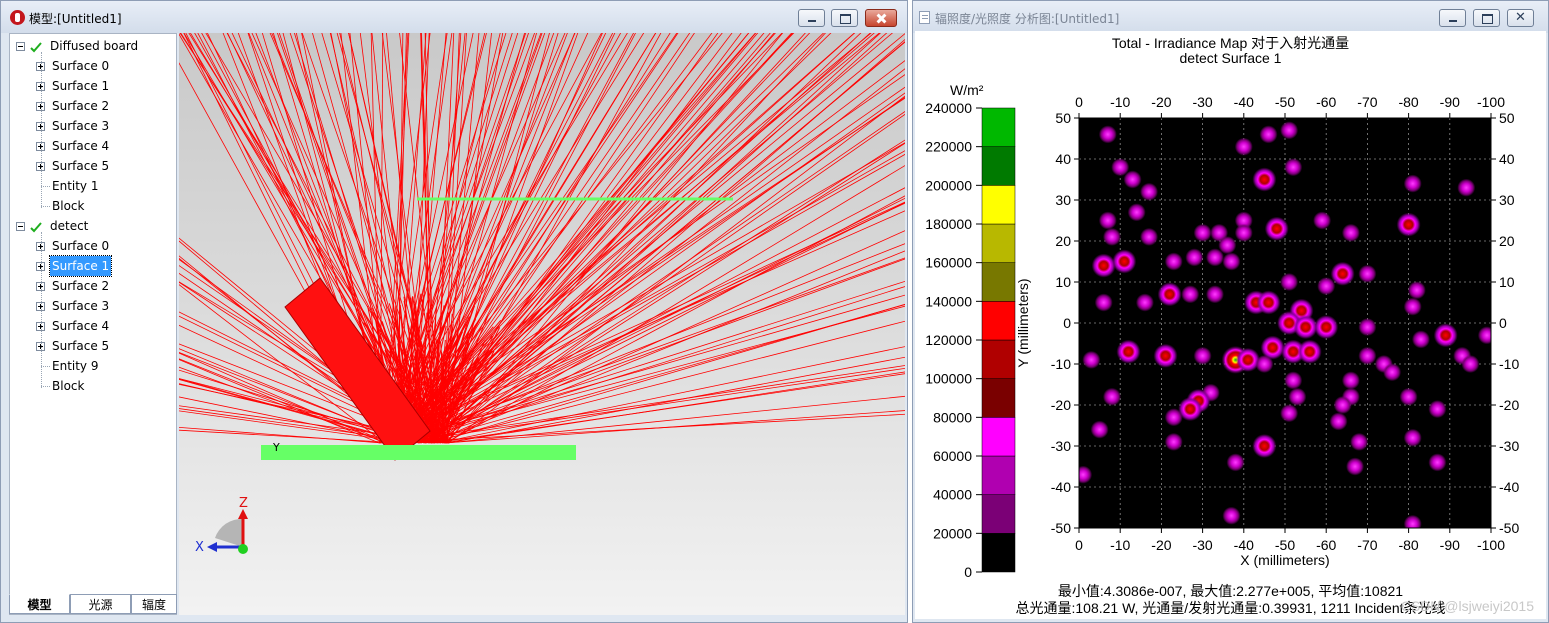  Describe the element at coordinates (81, 306) in the screenshot. I see `tree-node-label: Surface 3` at that location.